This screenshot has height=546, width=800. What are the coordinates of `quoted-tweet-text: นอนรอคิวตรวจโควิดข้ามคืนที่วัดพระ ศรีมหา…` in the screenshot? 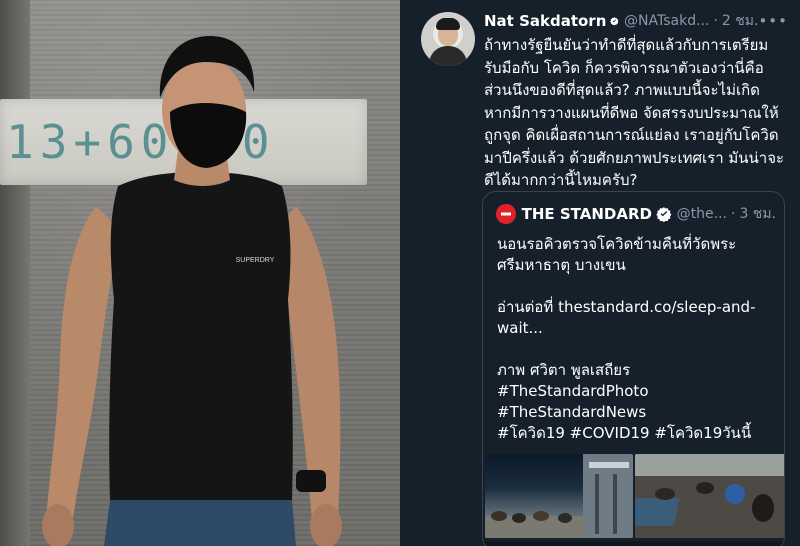 It's located at (639, 339).